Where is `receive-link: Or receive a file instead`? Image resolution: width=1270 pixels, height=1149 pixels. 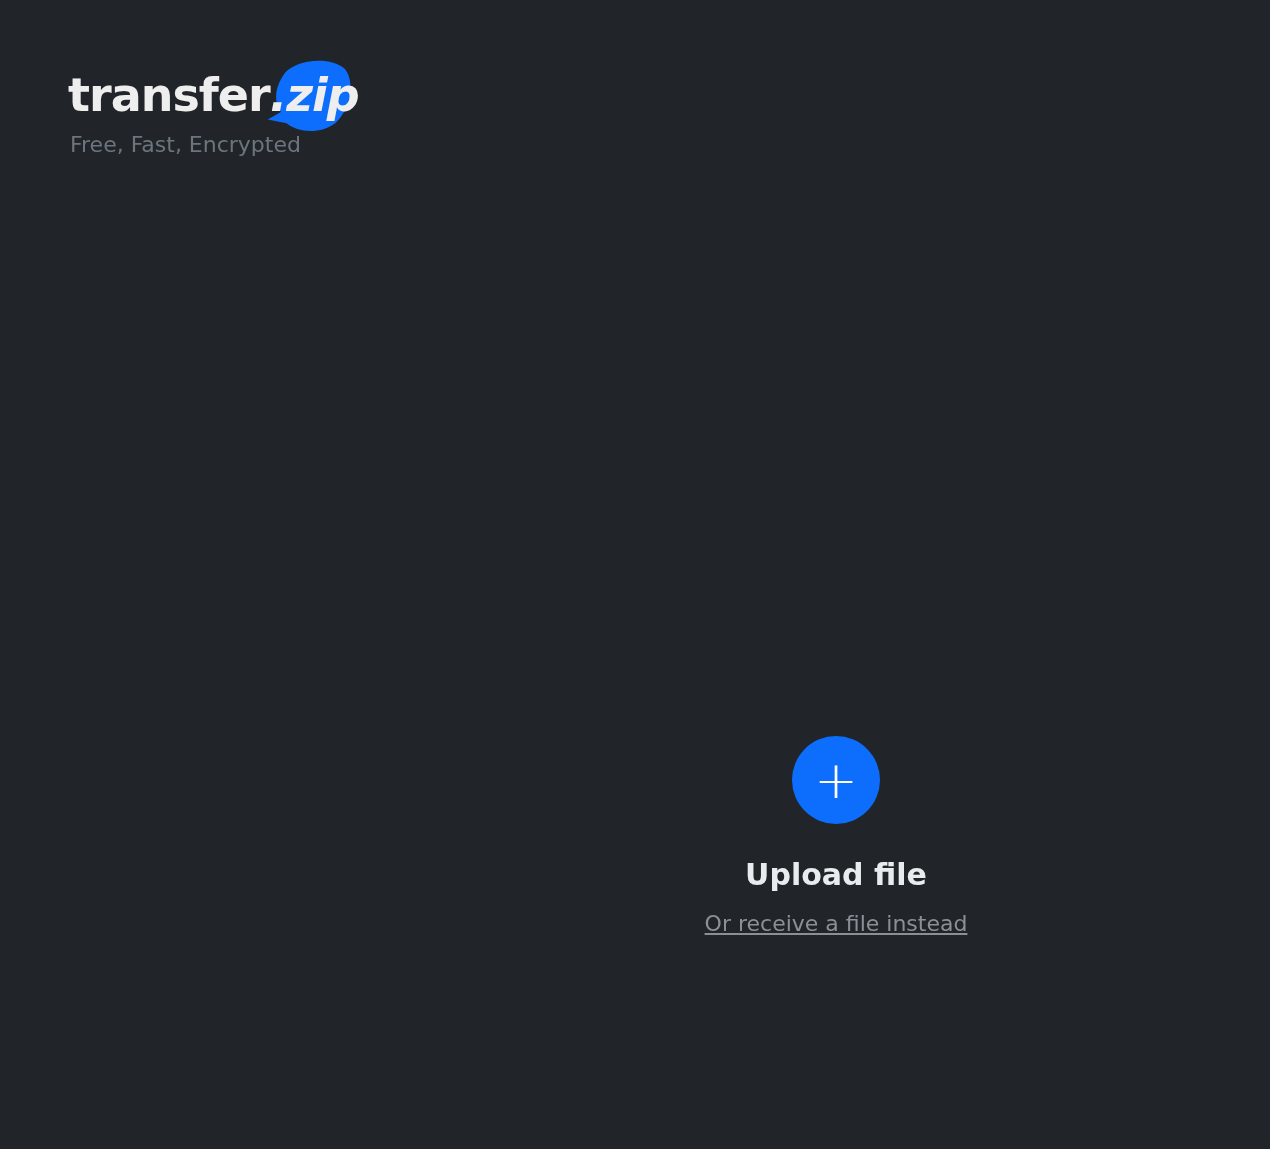
receive-link: Or receive a file instead is located at coordinates (836, 923).